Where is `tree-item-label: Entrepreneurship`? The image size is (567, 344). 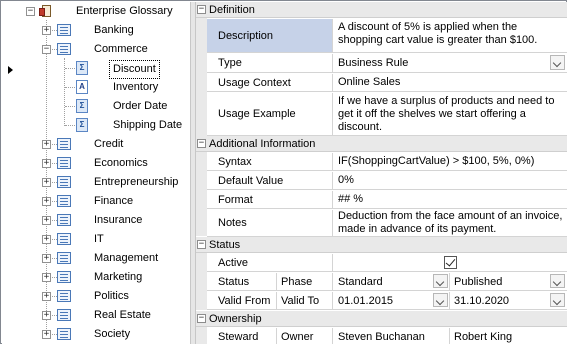
tree-item-label: Entrepreneurship is located at coordinates (136, 182).